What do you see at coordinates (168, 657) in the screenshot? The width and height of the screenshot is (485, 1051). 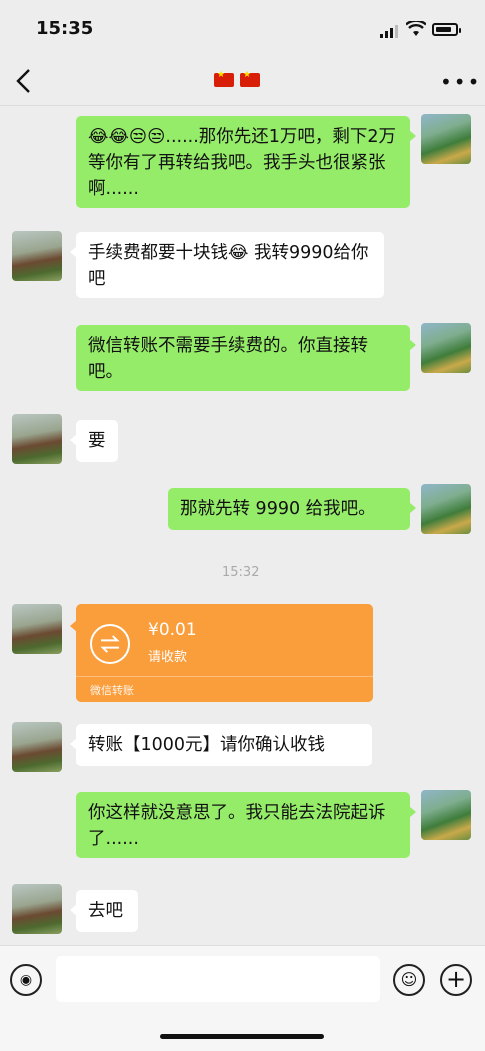 I see `transfer-status: 请收款` at bounding box center [168, 657].